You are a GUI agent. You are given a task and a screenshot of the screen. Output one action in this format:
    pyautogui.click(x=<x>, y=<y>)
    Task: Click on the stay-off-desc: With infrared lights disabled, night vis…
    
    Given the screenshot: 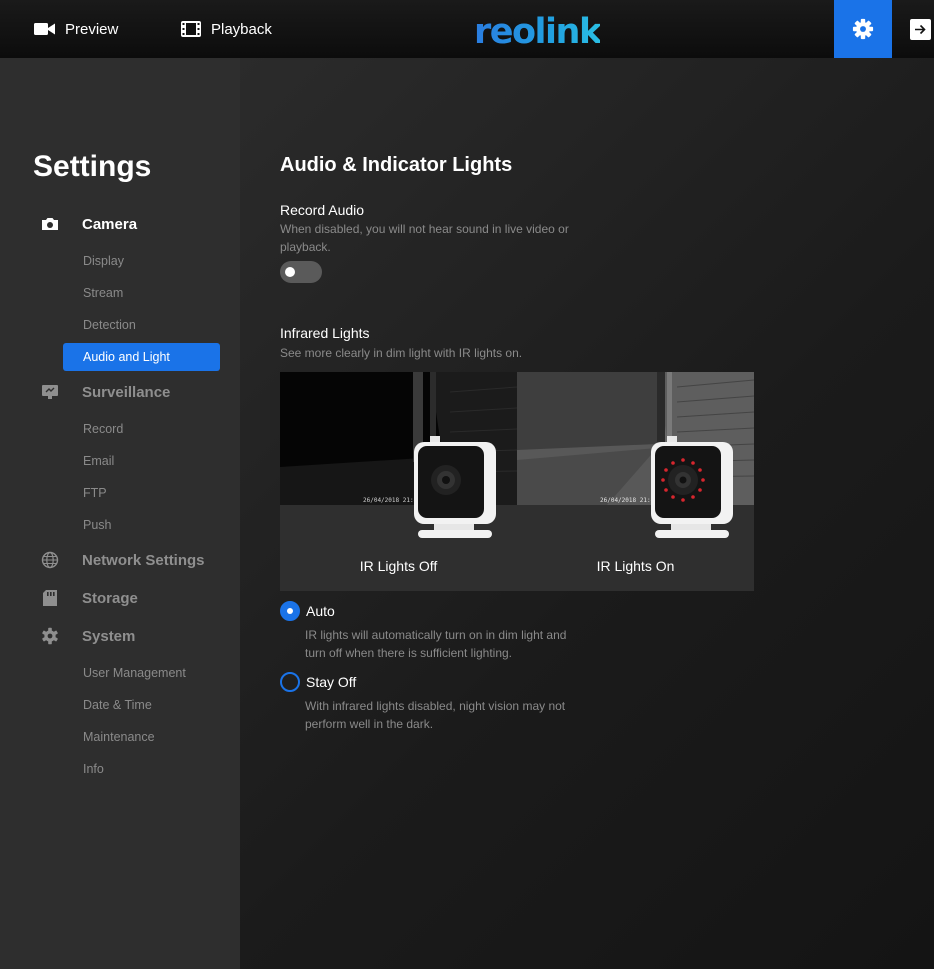 What is the action you would take?
    pyautogui.click(x=435, y=715)
    